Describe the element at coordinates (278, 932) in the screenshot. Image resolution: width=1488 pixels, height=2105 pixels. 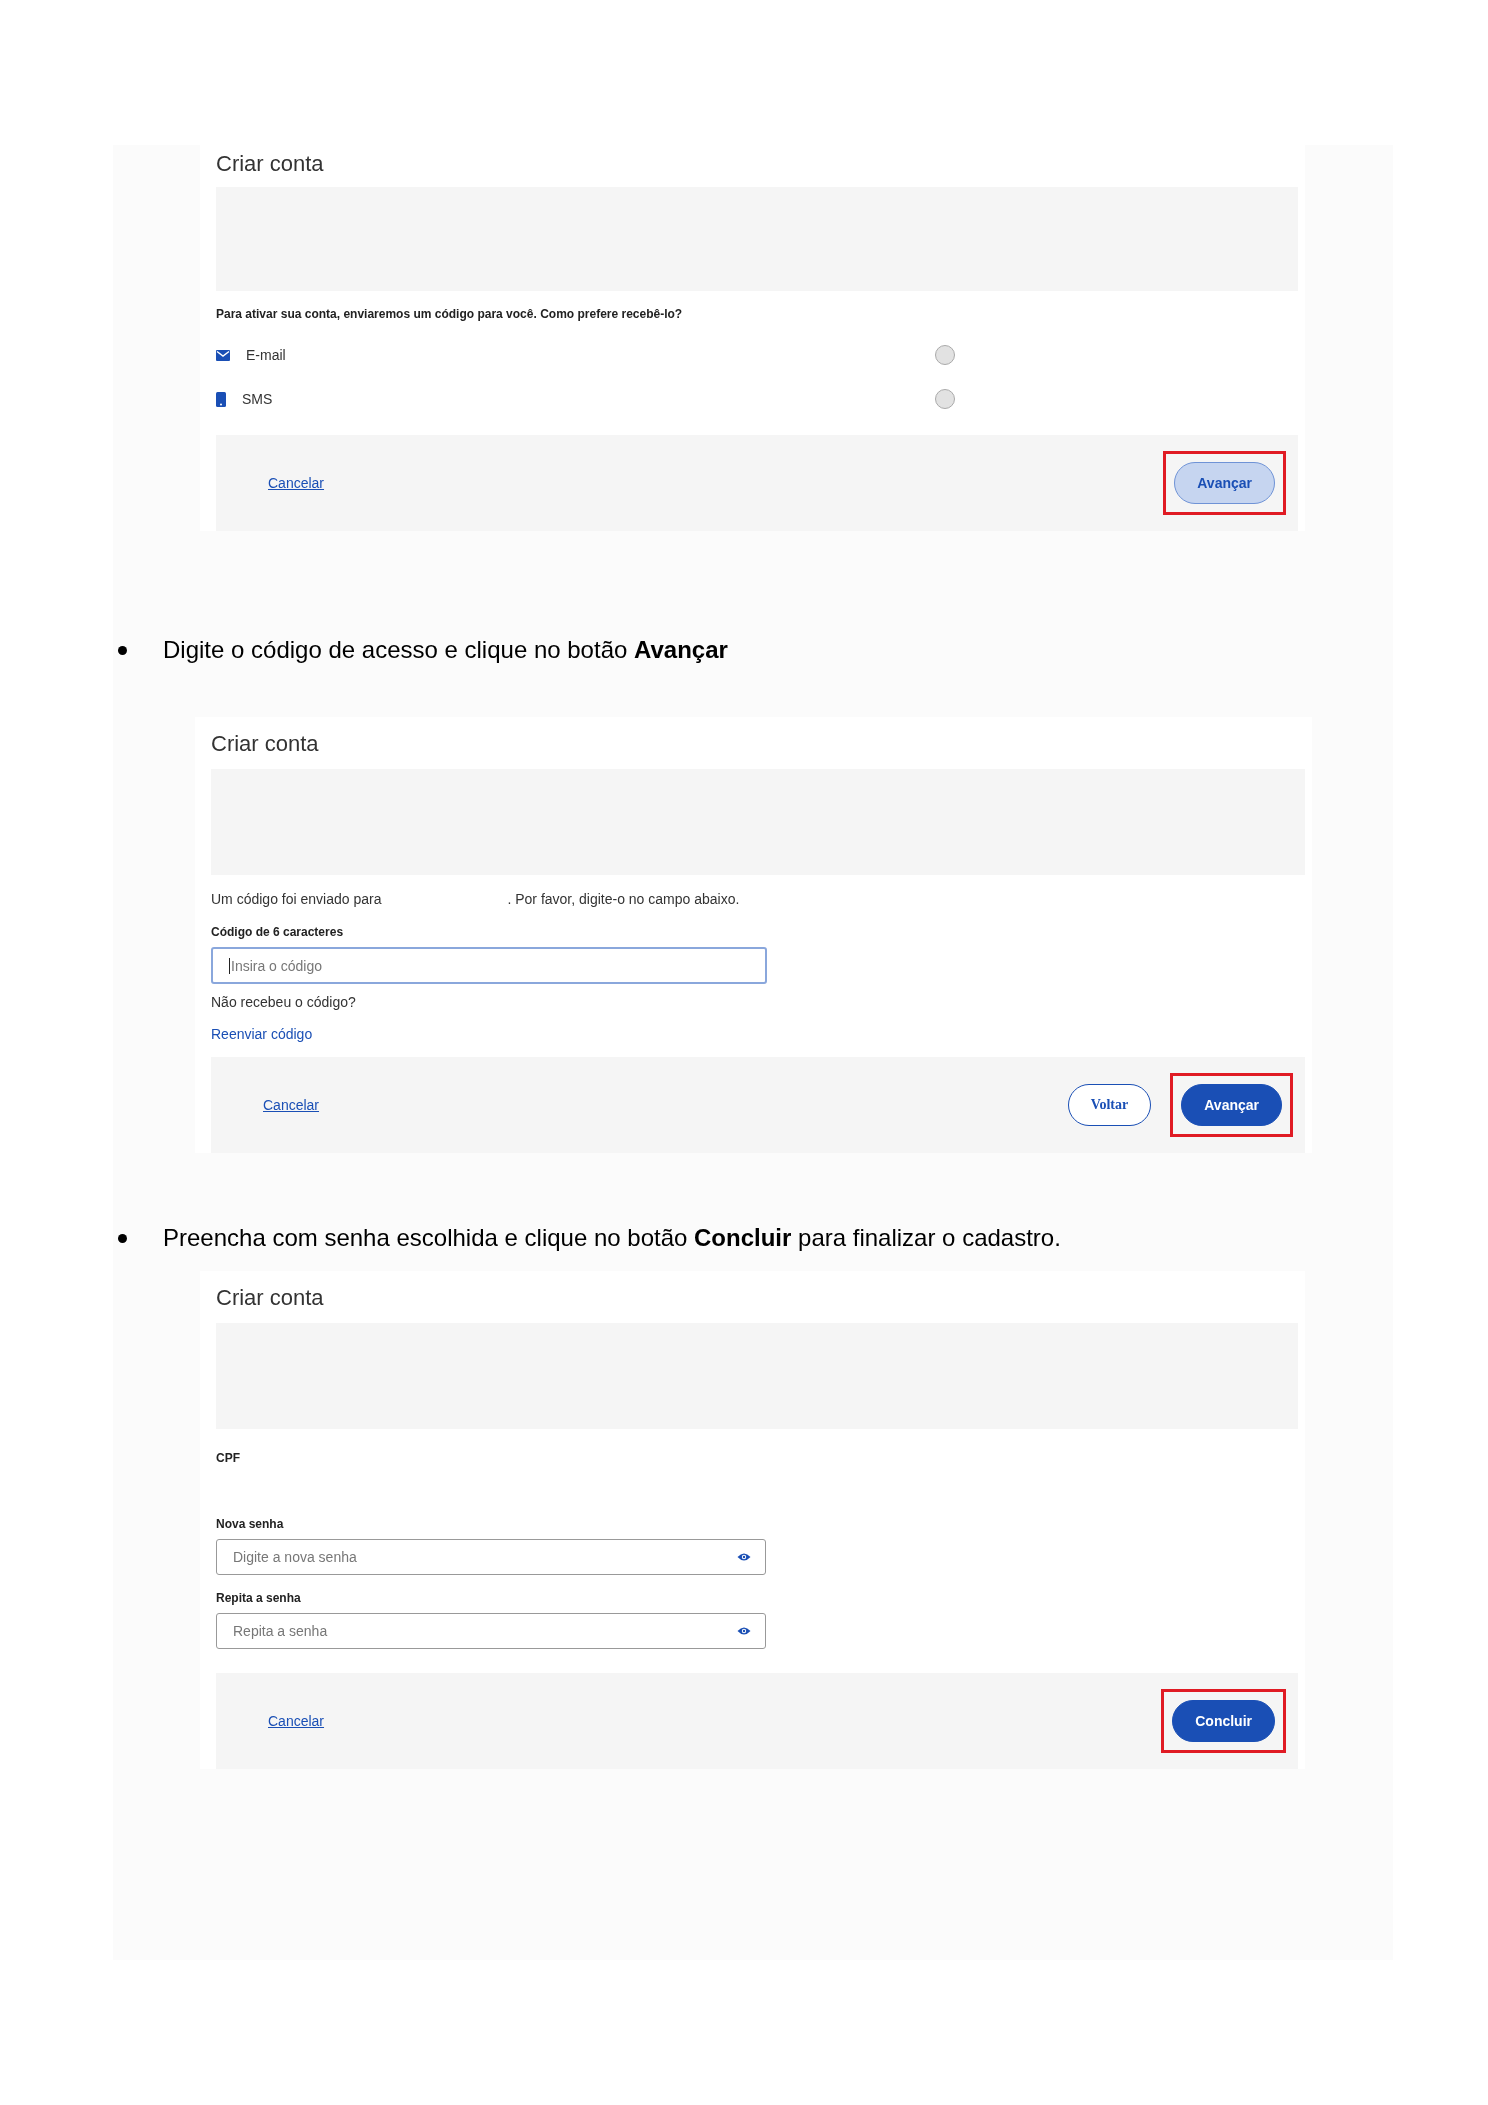
I see `field-label: Código de 6 caracteres` at that location.